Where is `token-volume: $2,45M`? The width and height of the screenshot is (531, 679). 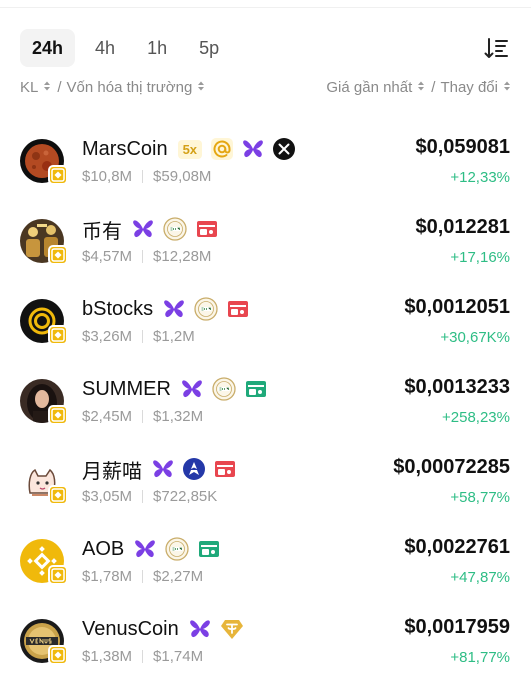
token-volume: $2,45M is located at coordinates (107, 416).